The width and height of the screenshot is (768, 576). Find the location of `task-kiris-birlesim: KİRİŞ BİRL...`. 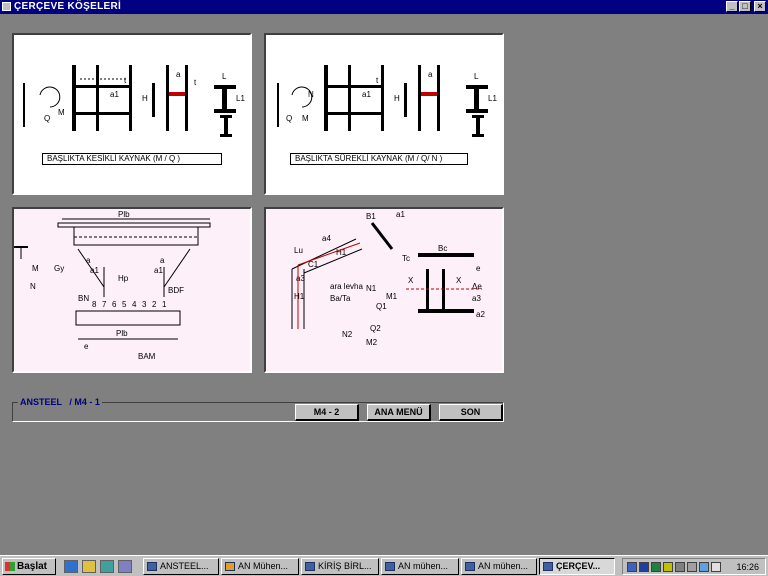

task-kiris-birlesim: KİRİŞ BİRL... is located at coordinates (340, 566).